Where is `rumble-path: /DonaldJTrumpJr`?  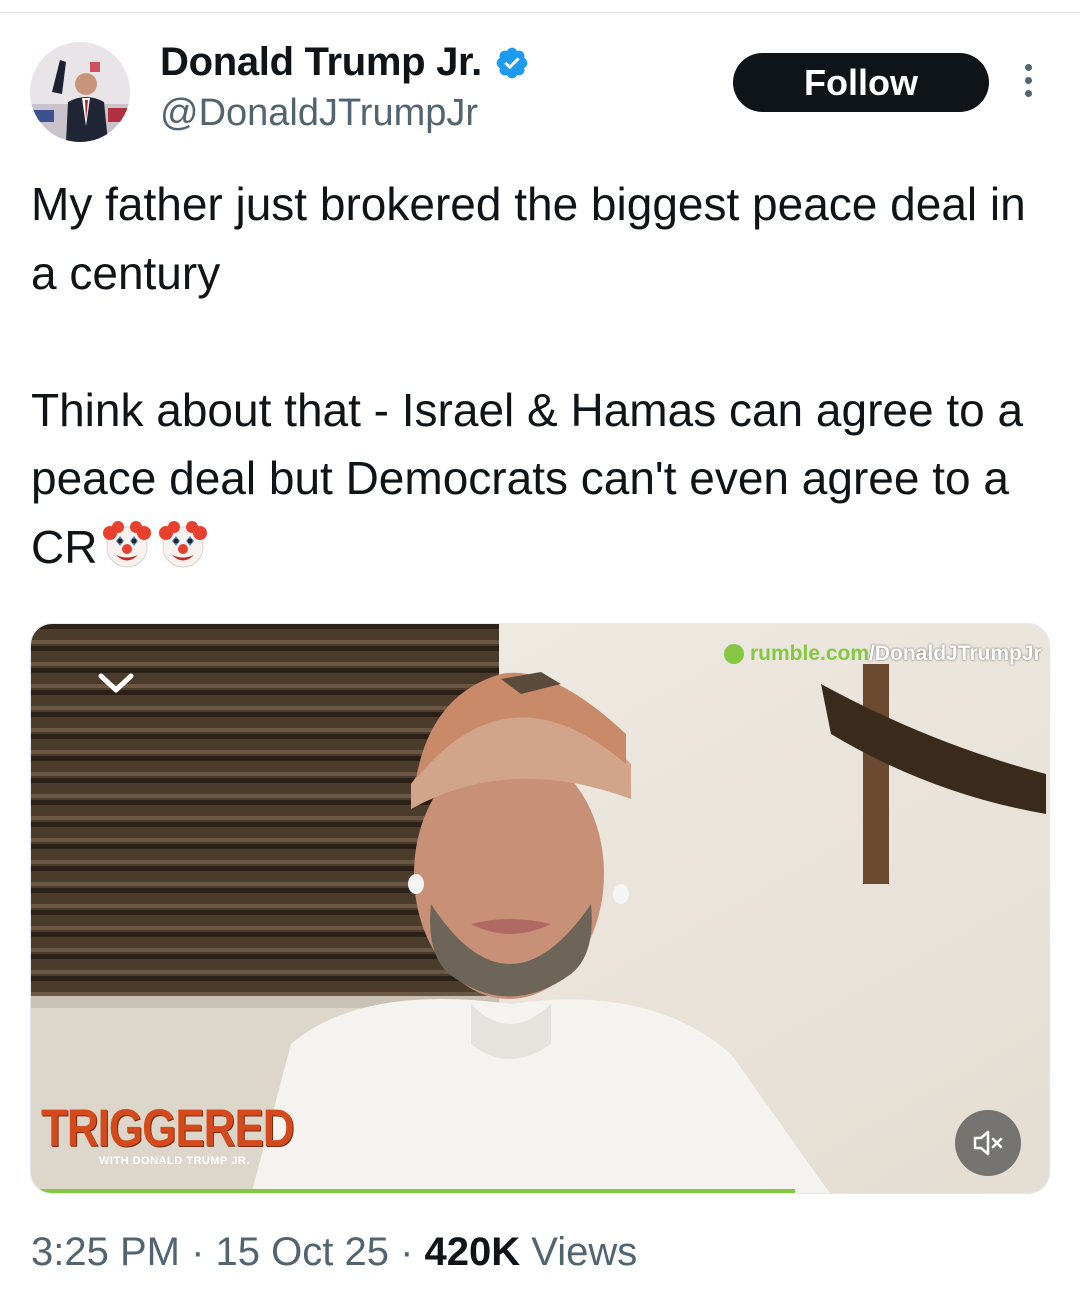 rumble-path: /DonaldJTrumpJr is located at coordinates (955, 653).